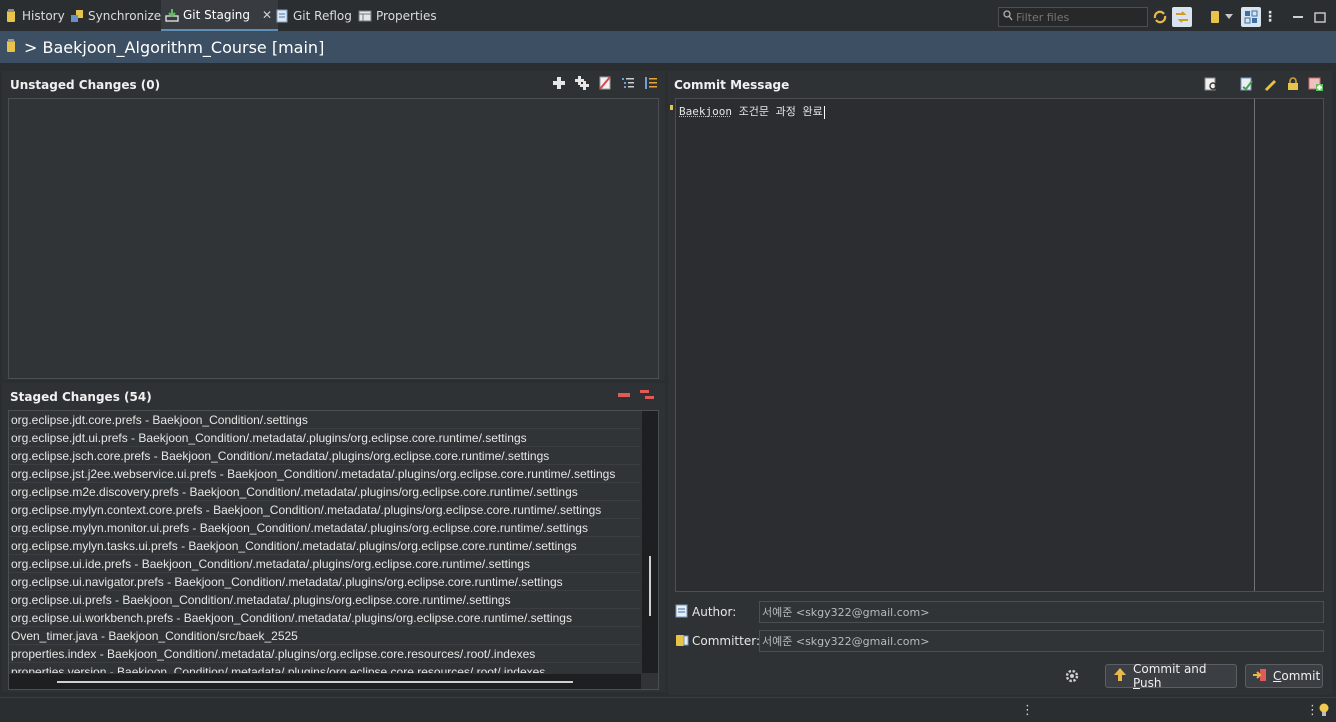 This screenshot has height=722, width=1336. Describe the element at coordinates (1072, 676) in the screenshot. I see `settings-gear-icon` at that location.